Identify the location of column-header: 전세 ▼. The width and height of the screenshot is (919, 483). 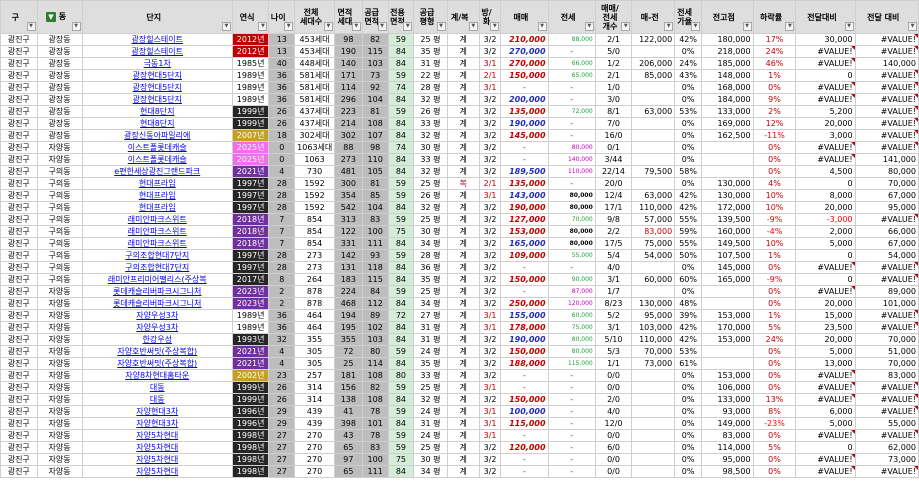
(571, 17).